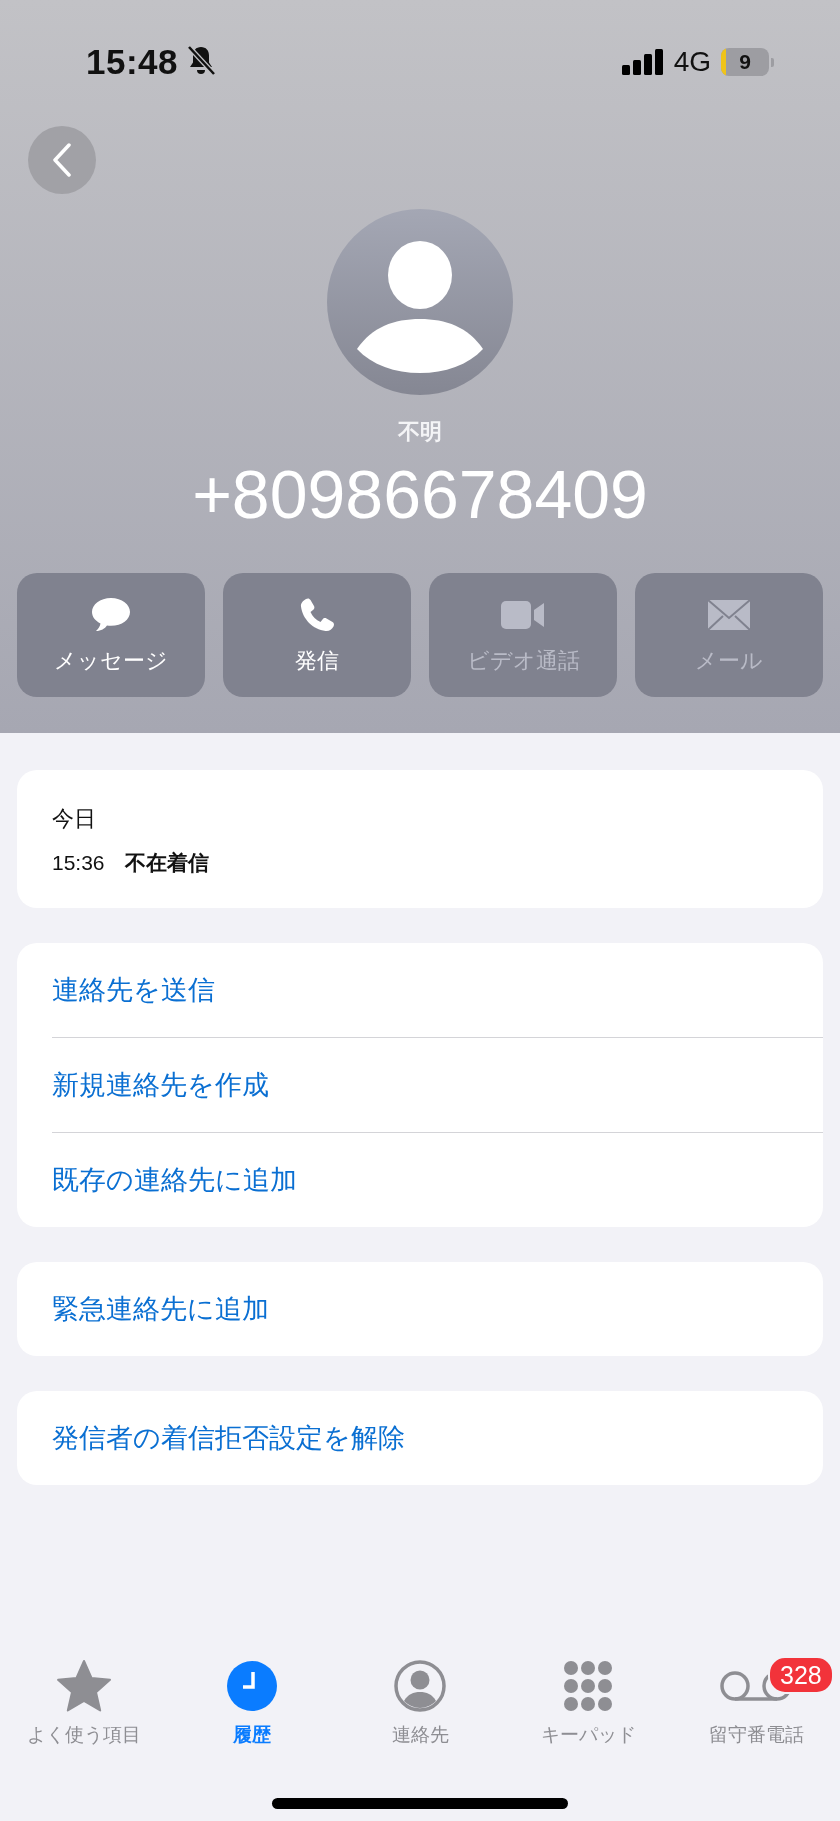  Describe the element at coordinates (756, 1708) in the screenshot. I see `tab-item: 留守番電話 328` at that location.